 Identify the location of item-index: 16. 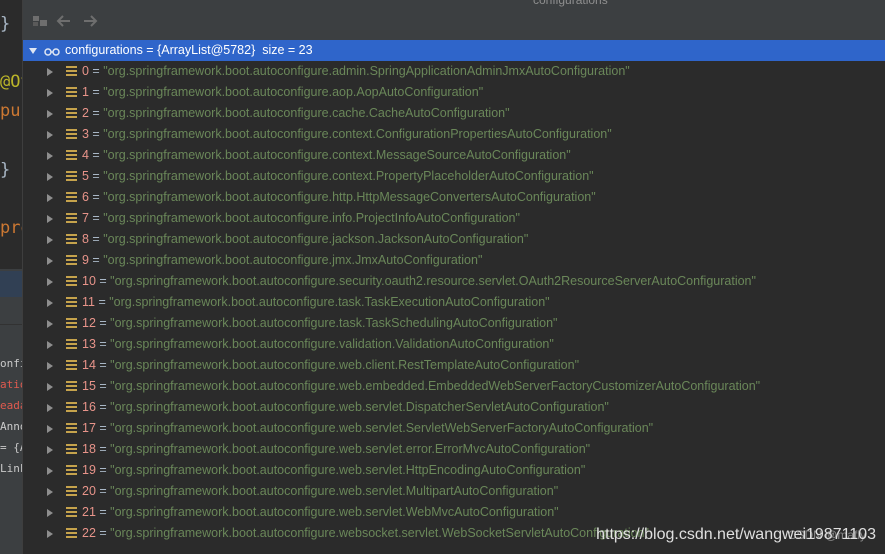
(89, 407).